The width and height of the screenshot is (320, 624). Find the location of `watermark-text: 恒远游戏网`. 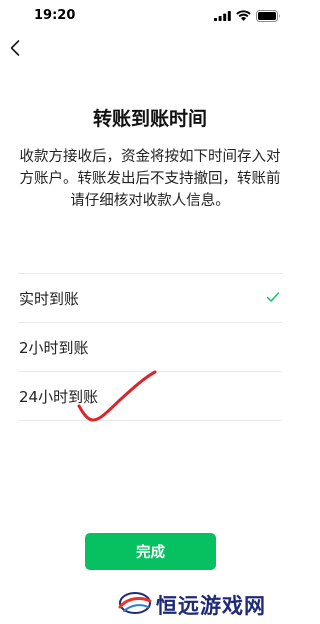

watermark-text: 恒远游戏网 is located at coordinates (211, 605).